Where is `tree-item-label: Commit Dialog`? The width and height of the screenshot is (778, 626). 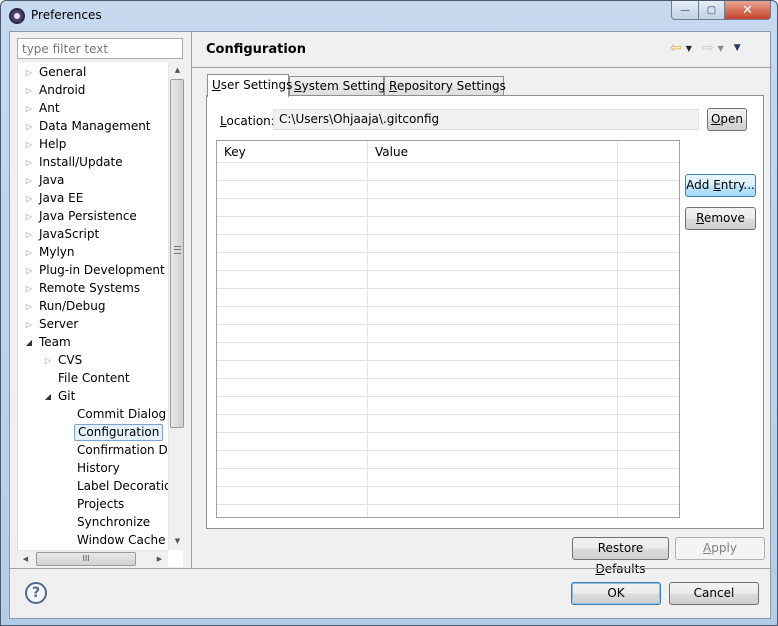 tree-item-label: Commit Dialog is located at coordinates (122, 414).